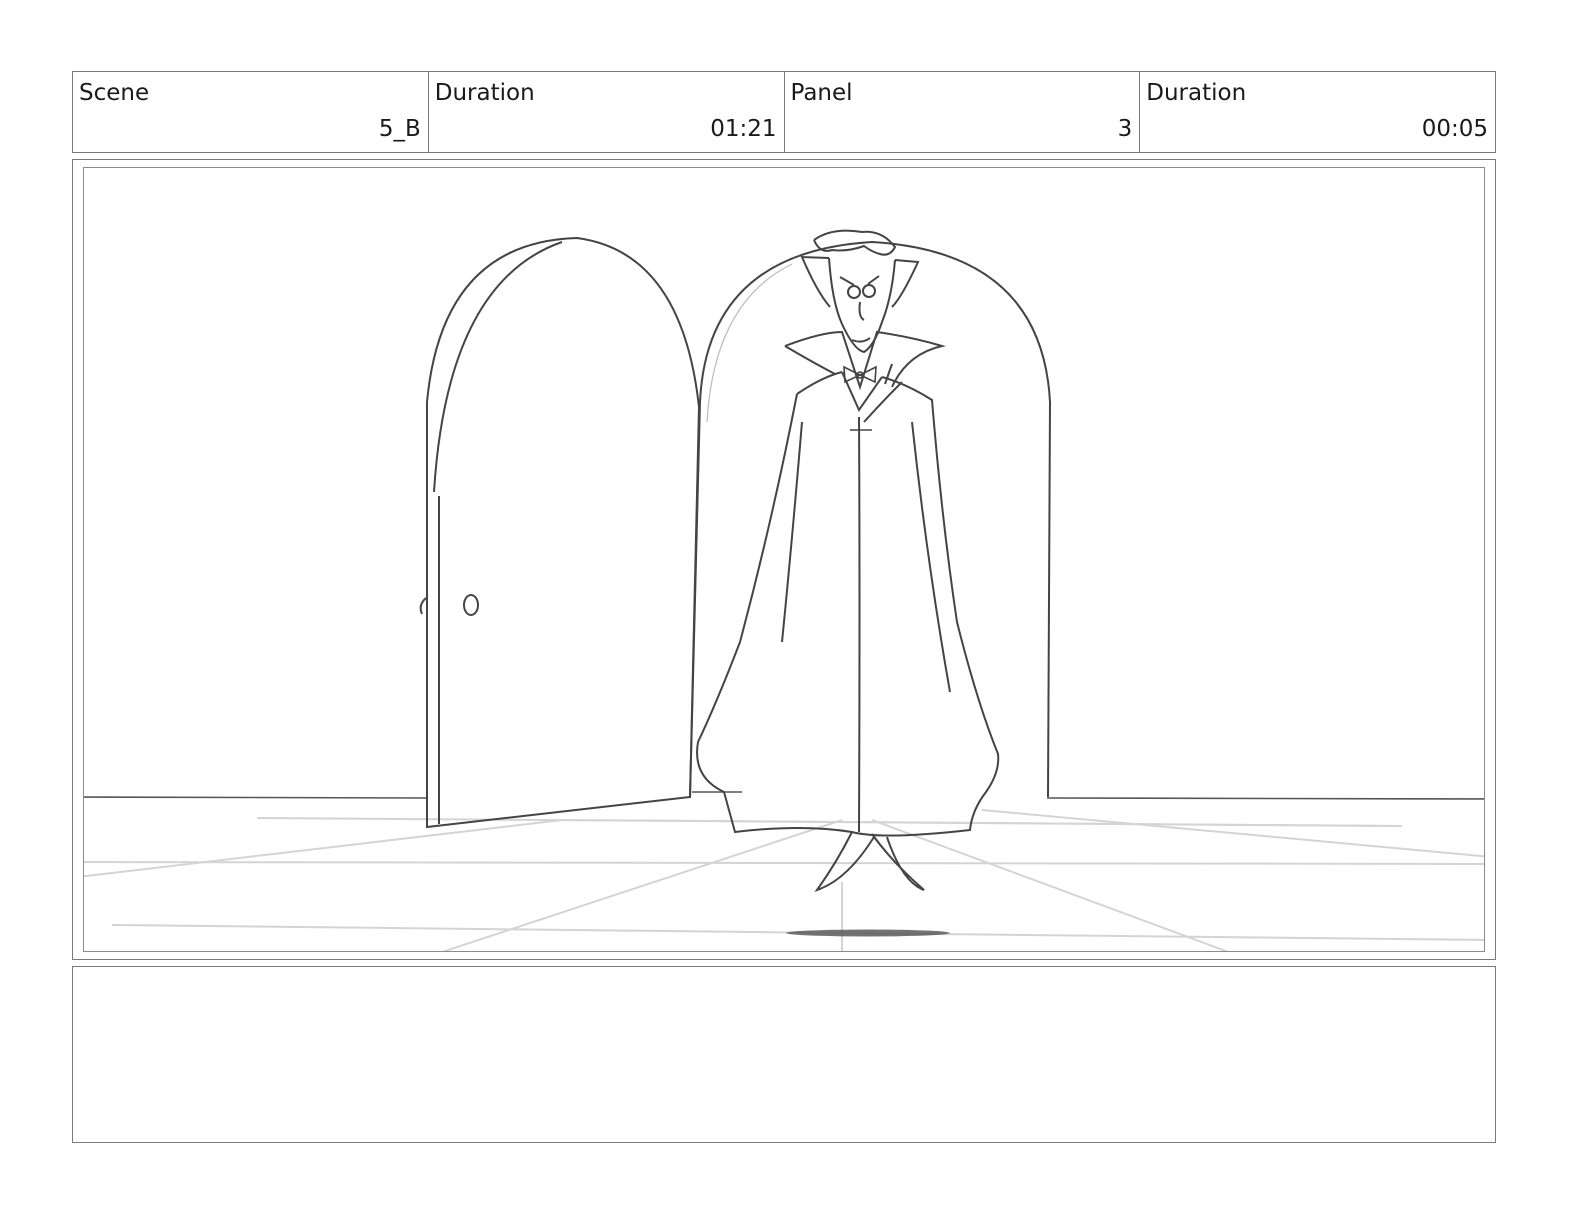 This screenshot has height=1224, width=1584. Describe the element at coordinates (114, 93) in the screenshot. I see `scene-label: Scene` at that location.